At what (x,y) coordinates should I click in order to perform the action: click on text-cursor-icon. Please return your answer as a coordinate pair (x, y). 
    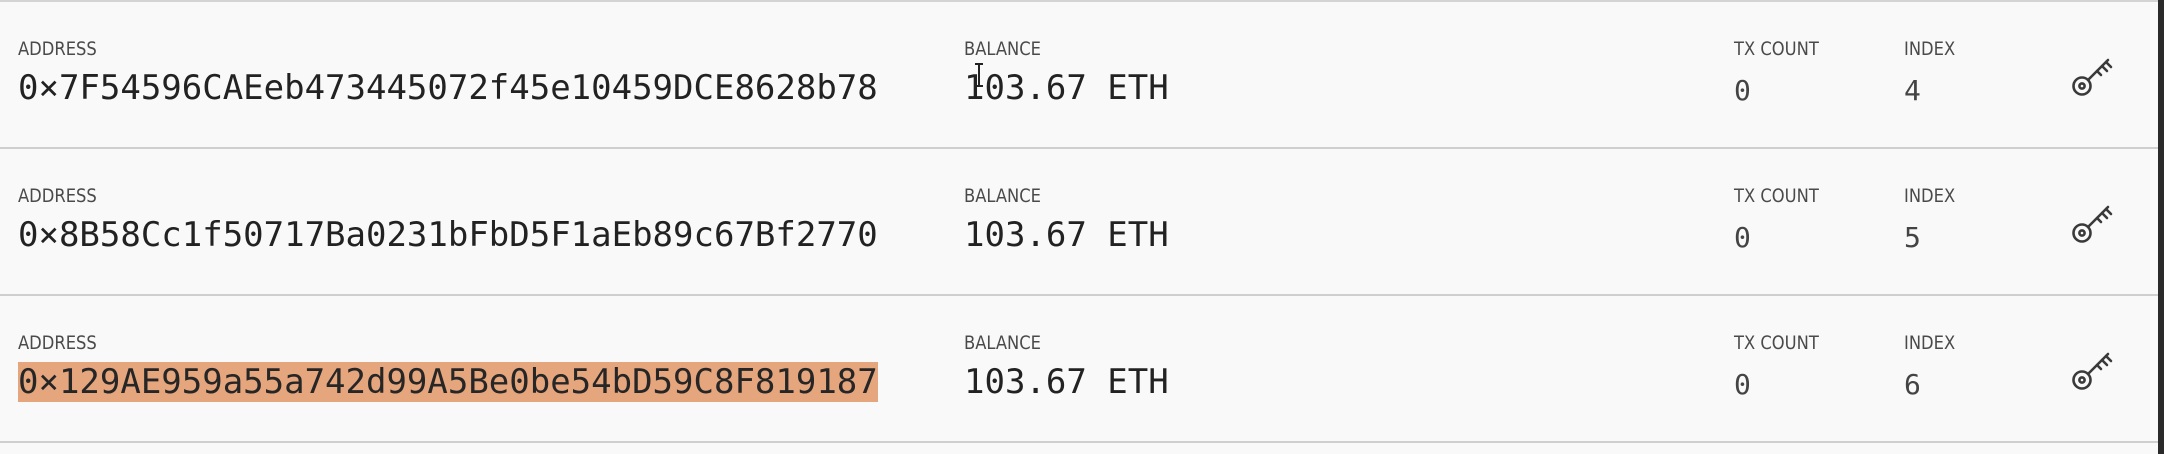
    Looking at the image, I should click on (979, 75).